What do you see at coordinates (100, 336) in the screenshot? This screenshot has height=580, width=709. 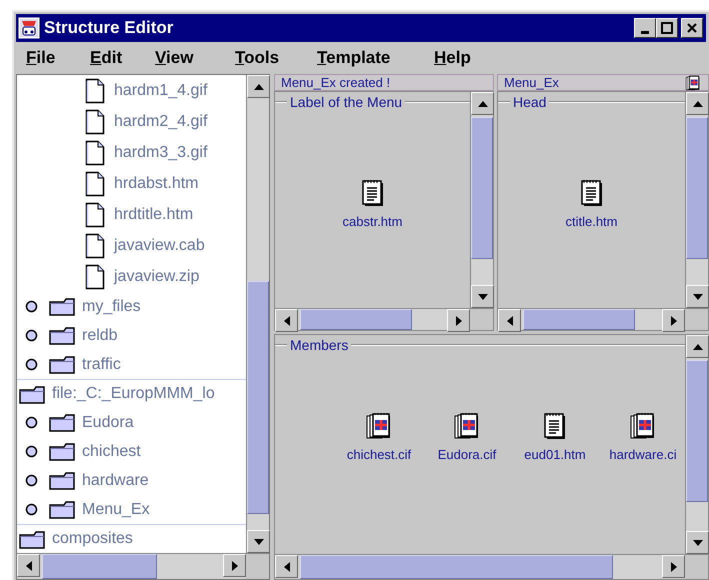 I see `tree-item: reldb` at bounding box center [100, 336].